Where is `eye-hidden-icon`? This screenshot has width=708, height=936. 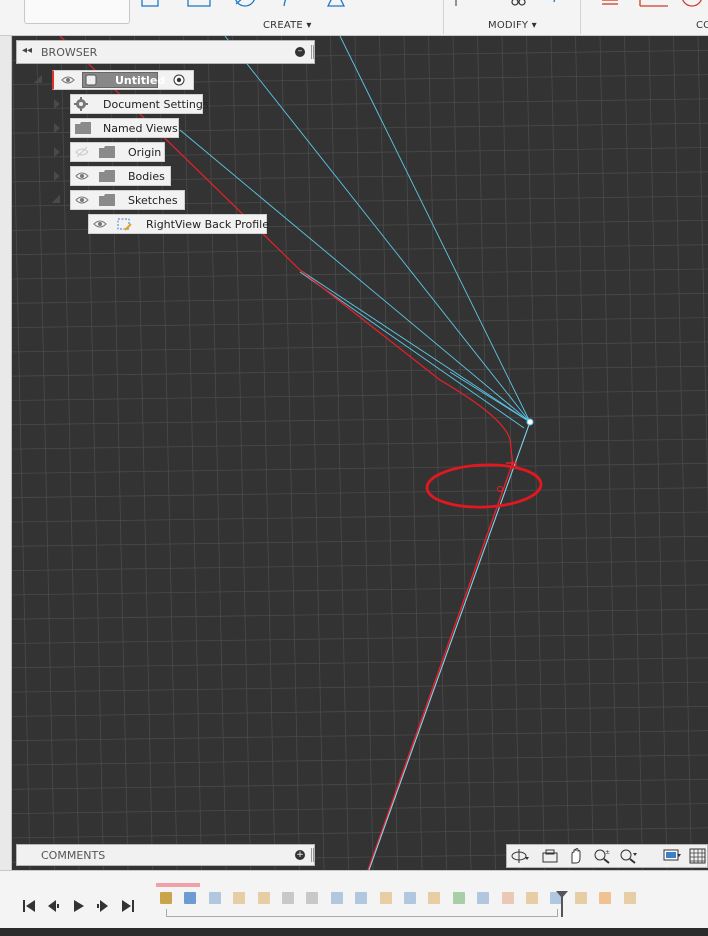 eye-hidden-icon is located at coordinates (82, 152).